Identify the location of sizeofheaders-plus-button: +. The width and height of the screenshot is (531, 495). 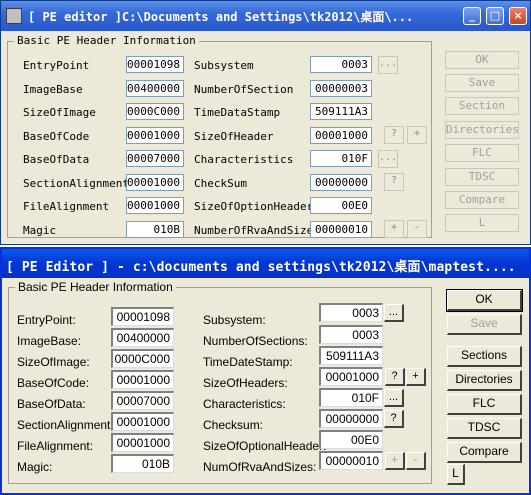
(416, 377).